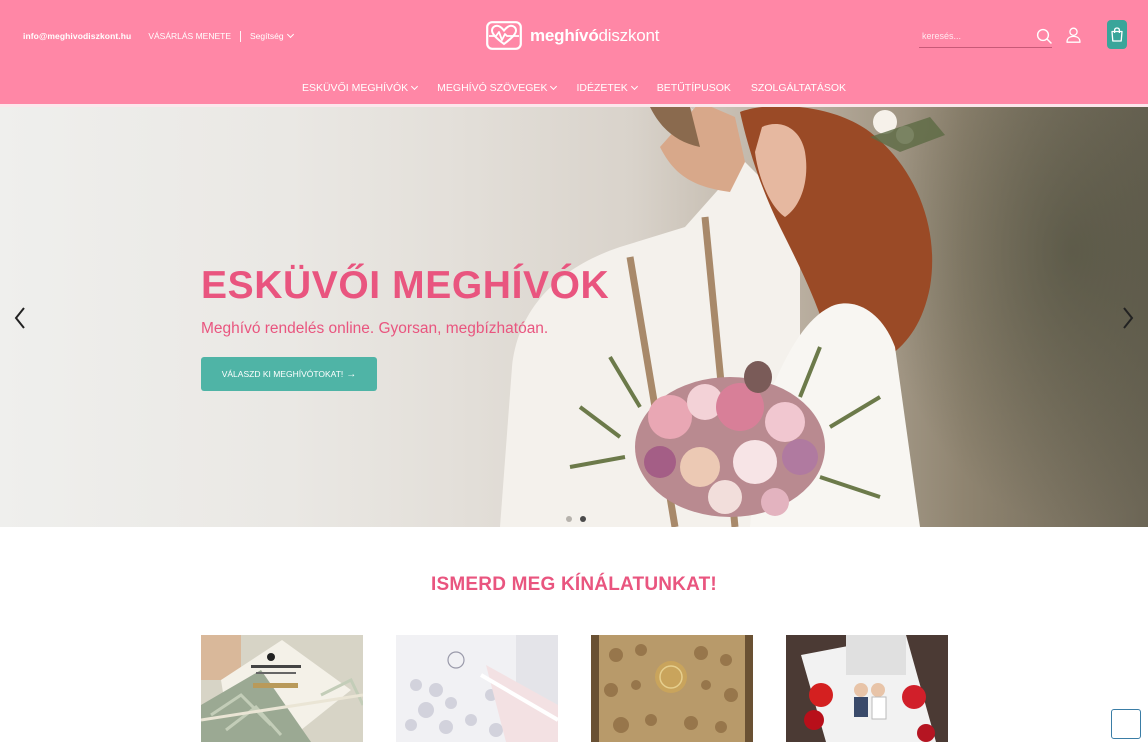  What do you see at coordinates (405, 285) in the screenshot?
I see `hero-title: ESKÜVŐI MEGHÍVÓK` at bounding box center [405, 285].